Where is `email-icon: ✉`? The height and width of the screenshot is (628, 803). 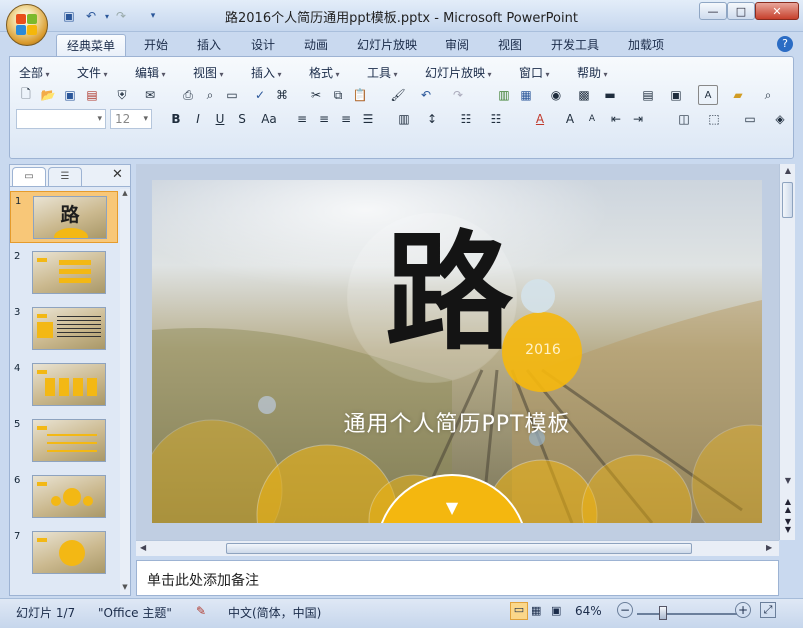
email-icon: ✉ is located at coordinates (150, 95).